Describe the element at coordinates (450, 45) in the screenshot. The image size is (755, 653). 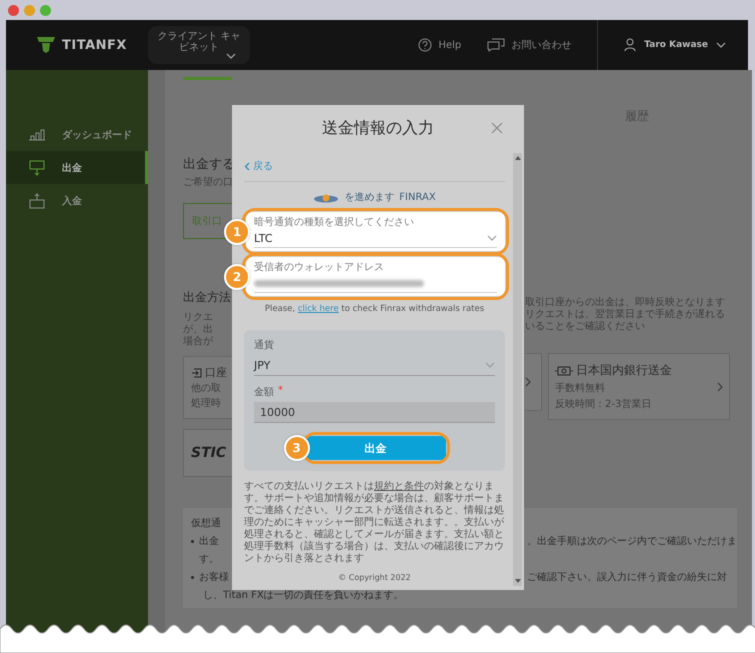
I see `help-link: Help` at that location.